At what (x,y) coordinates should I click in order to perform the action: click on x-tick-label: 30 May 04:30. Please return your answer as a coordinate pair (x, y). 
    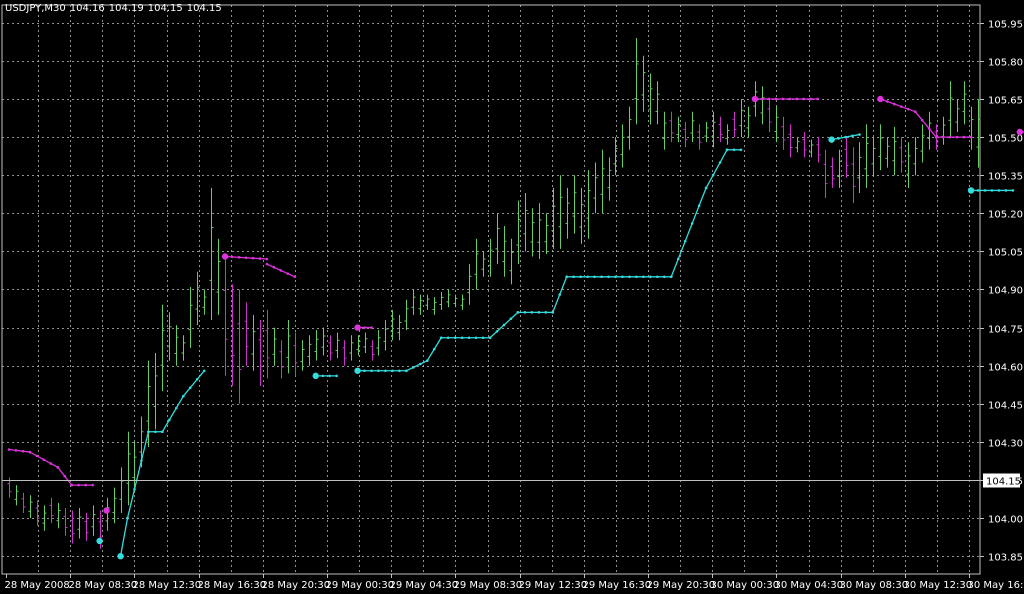
    Looking at the image, I should click on (809, 585).